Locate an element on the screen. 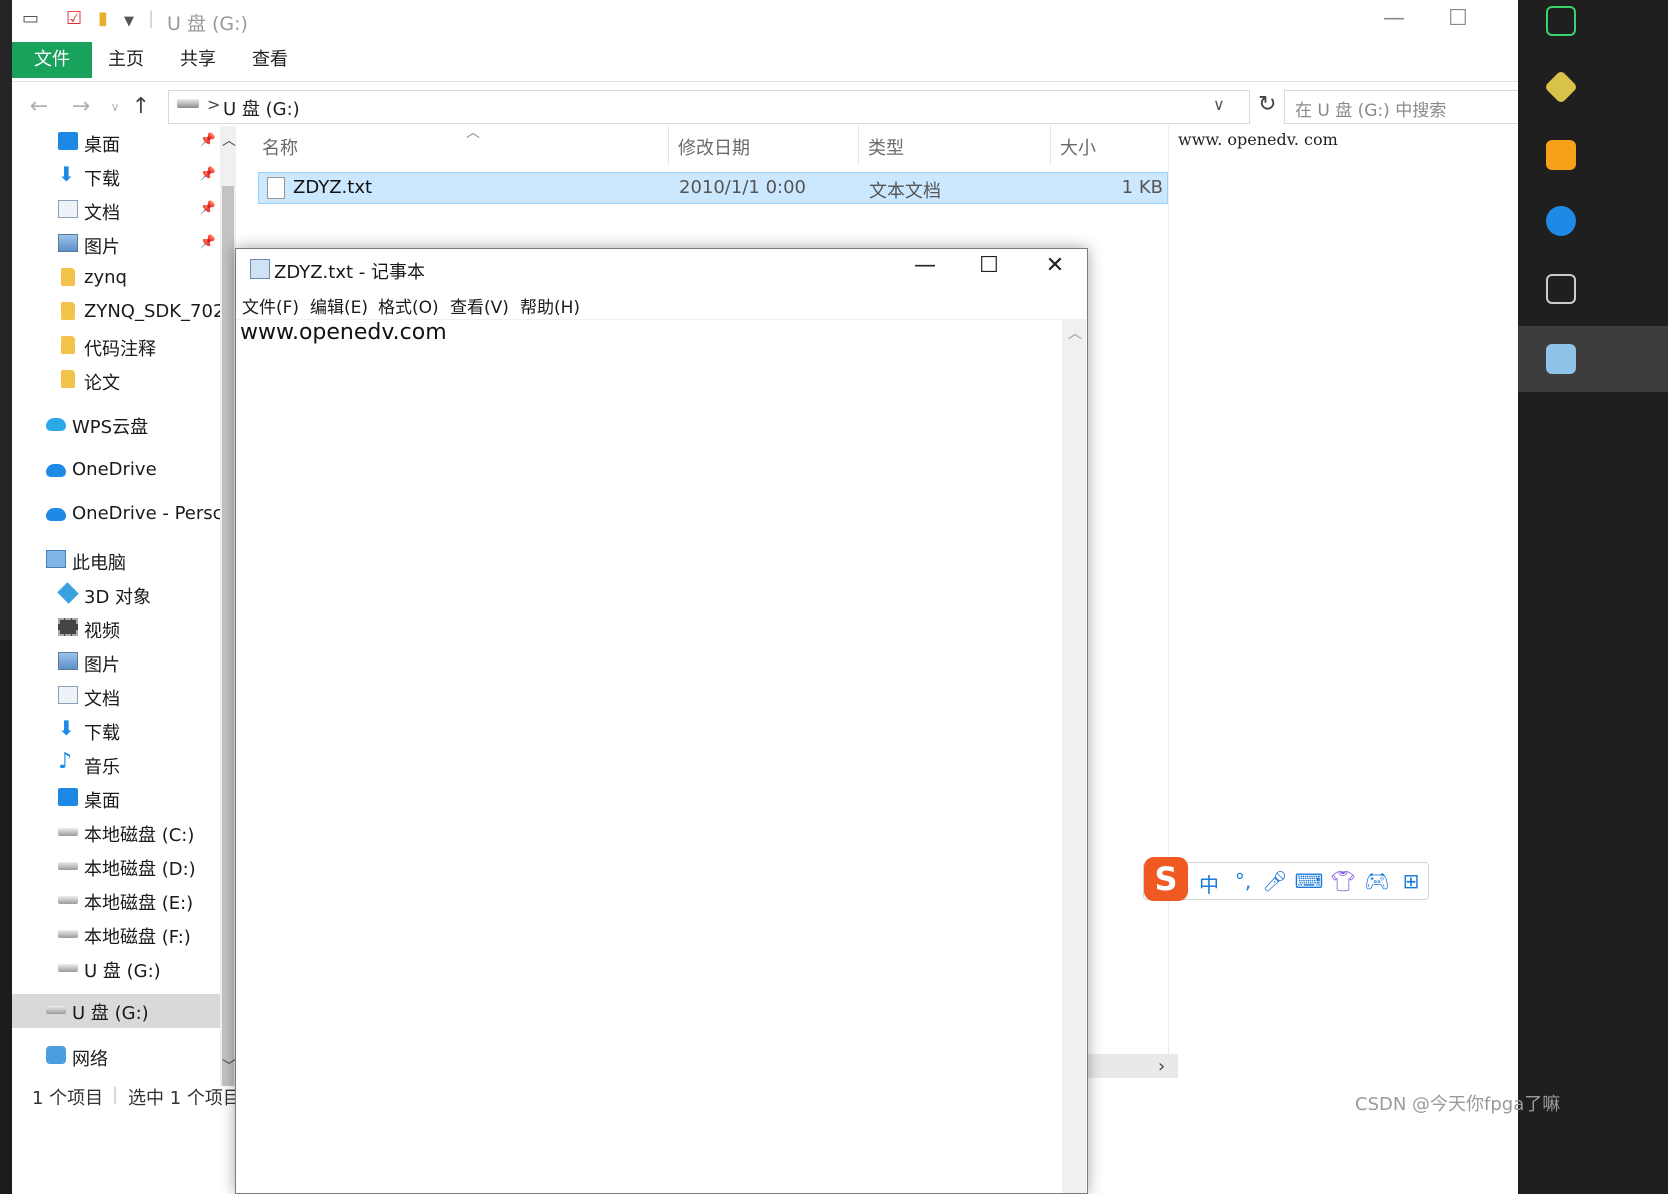 This screenshot has width=1668, height=1194. edge-browser-icon is located at coordinates (1561, 221).